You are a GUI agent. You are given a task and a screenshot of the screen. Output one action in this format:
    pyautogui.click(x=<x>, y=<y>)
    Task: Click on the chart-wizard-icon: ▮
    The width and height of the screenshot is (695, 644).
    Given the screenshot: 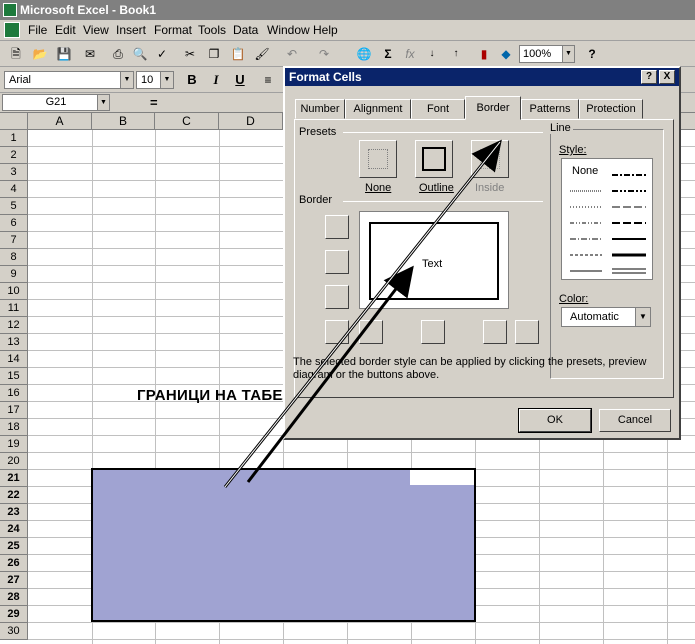 What is the action you would take?
    pyautogui.click(x=484, y=54)
    